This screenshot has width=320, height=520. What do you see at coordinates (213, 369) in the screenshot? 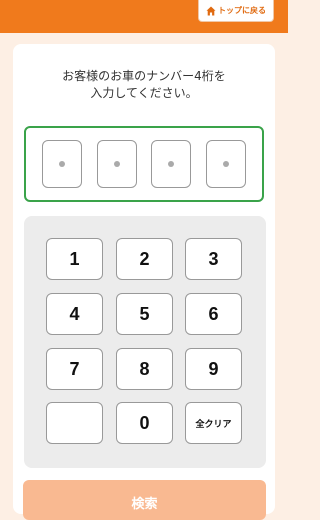
I see `key-9: 9` at bounding box center [213, 369].